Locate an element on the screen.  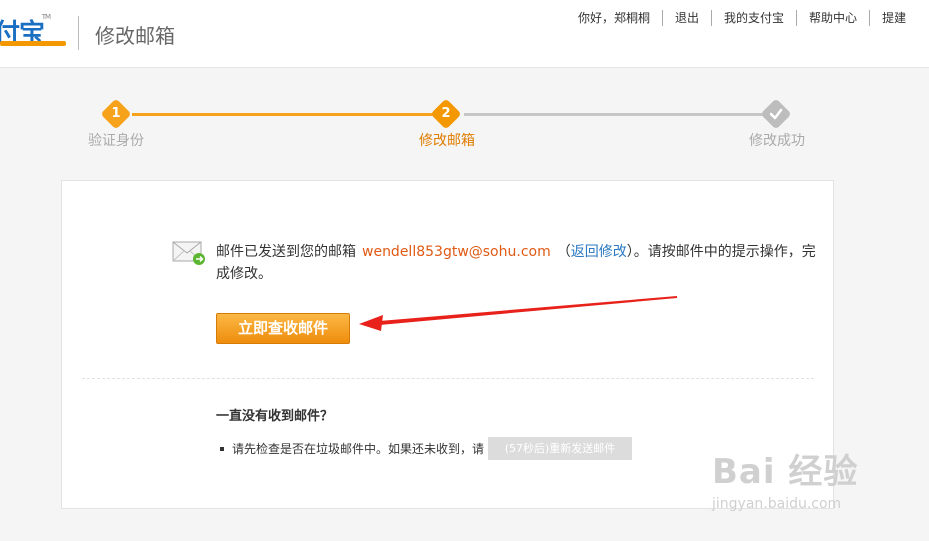
nav-greeting: 你好，郑桐桐 is located at coordinates (621, 18).